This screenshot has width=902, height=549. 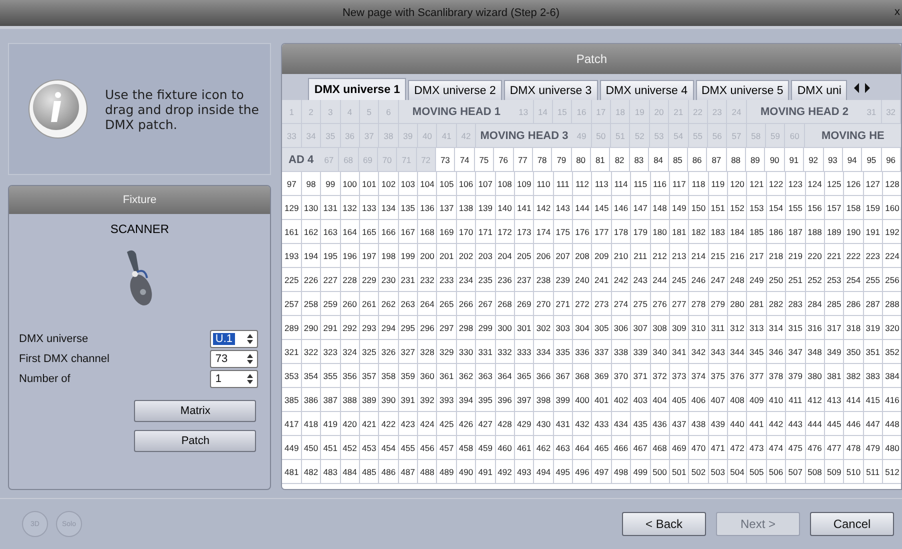 I want to click on channel-cell: 362, so click(x=466, y=376).